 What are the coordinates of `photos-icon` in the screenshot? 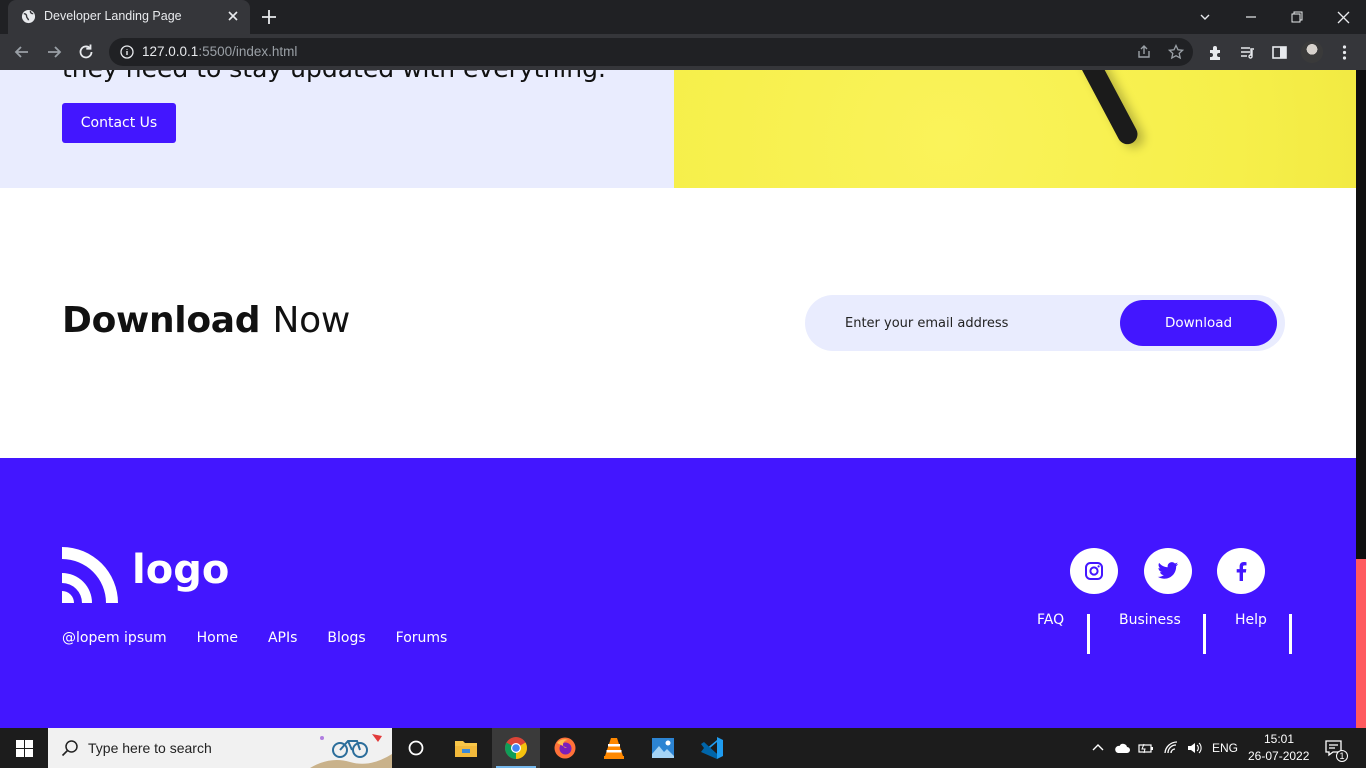 It's located at (663, 748).